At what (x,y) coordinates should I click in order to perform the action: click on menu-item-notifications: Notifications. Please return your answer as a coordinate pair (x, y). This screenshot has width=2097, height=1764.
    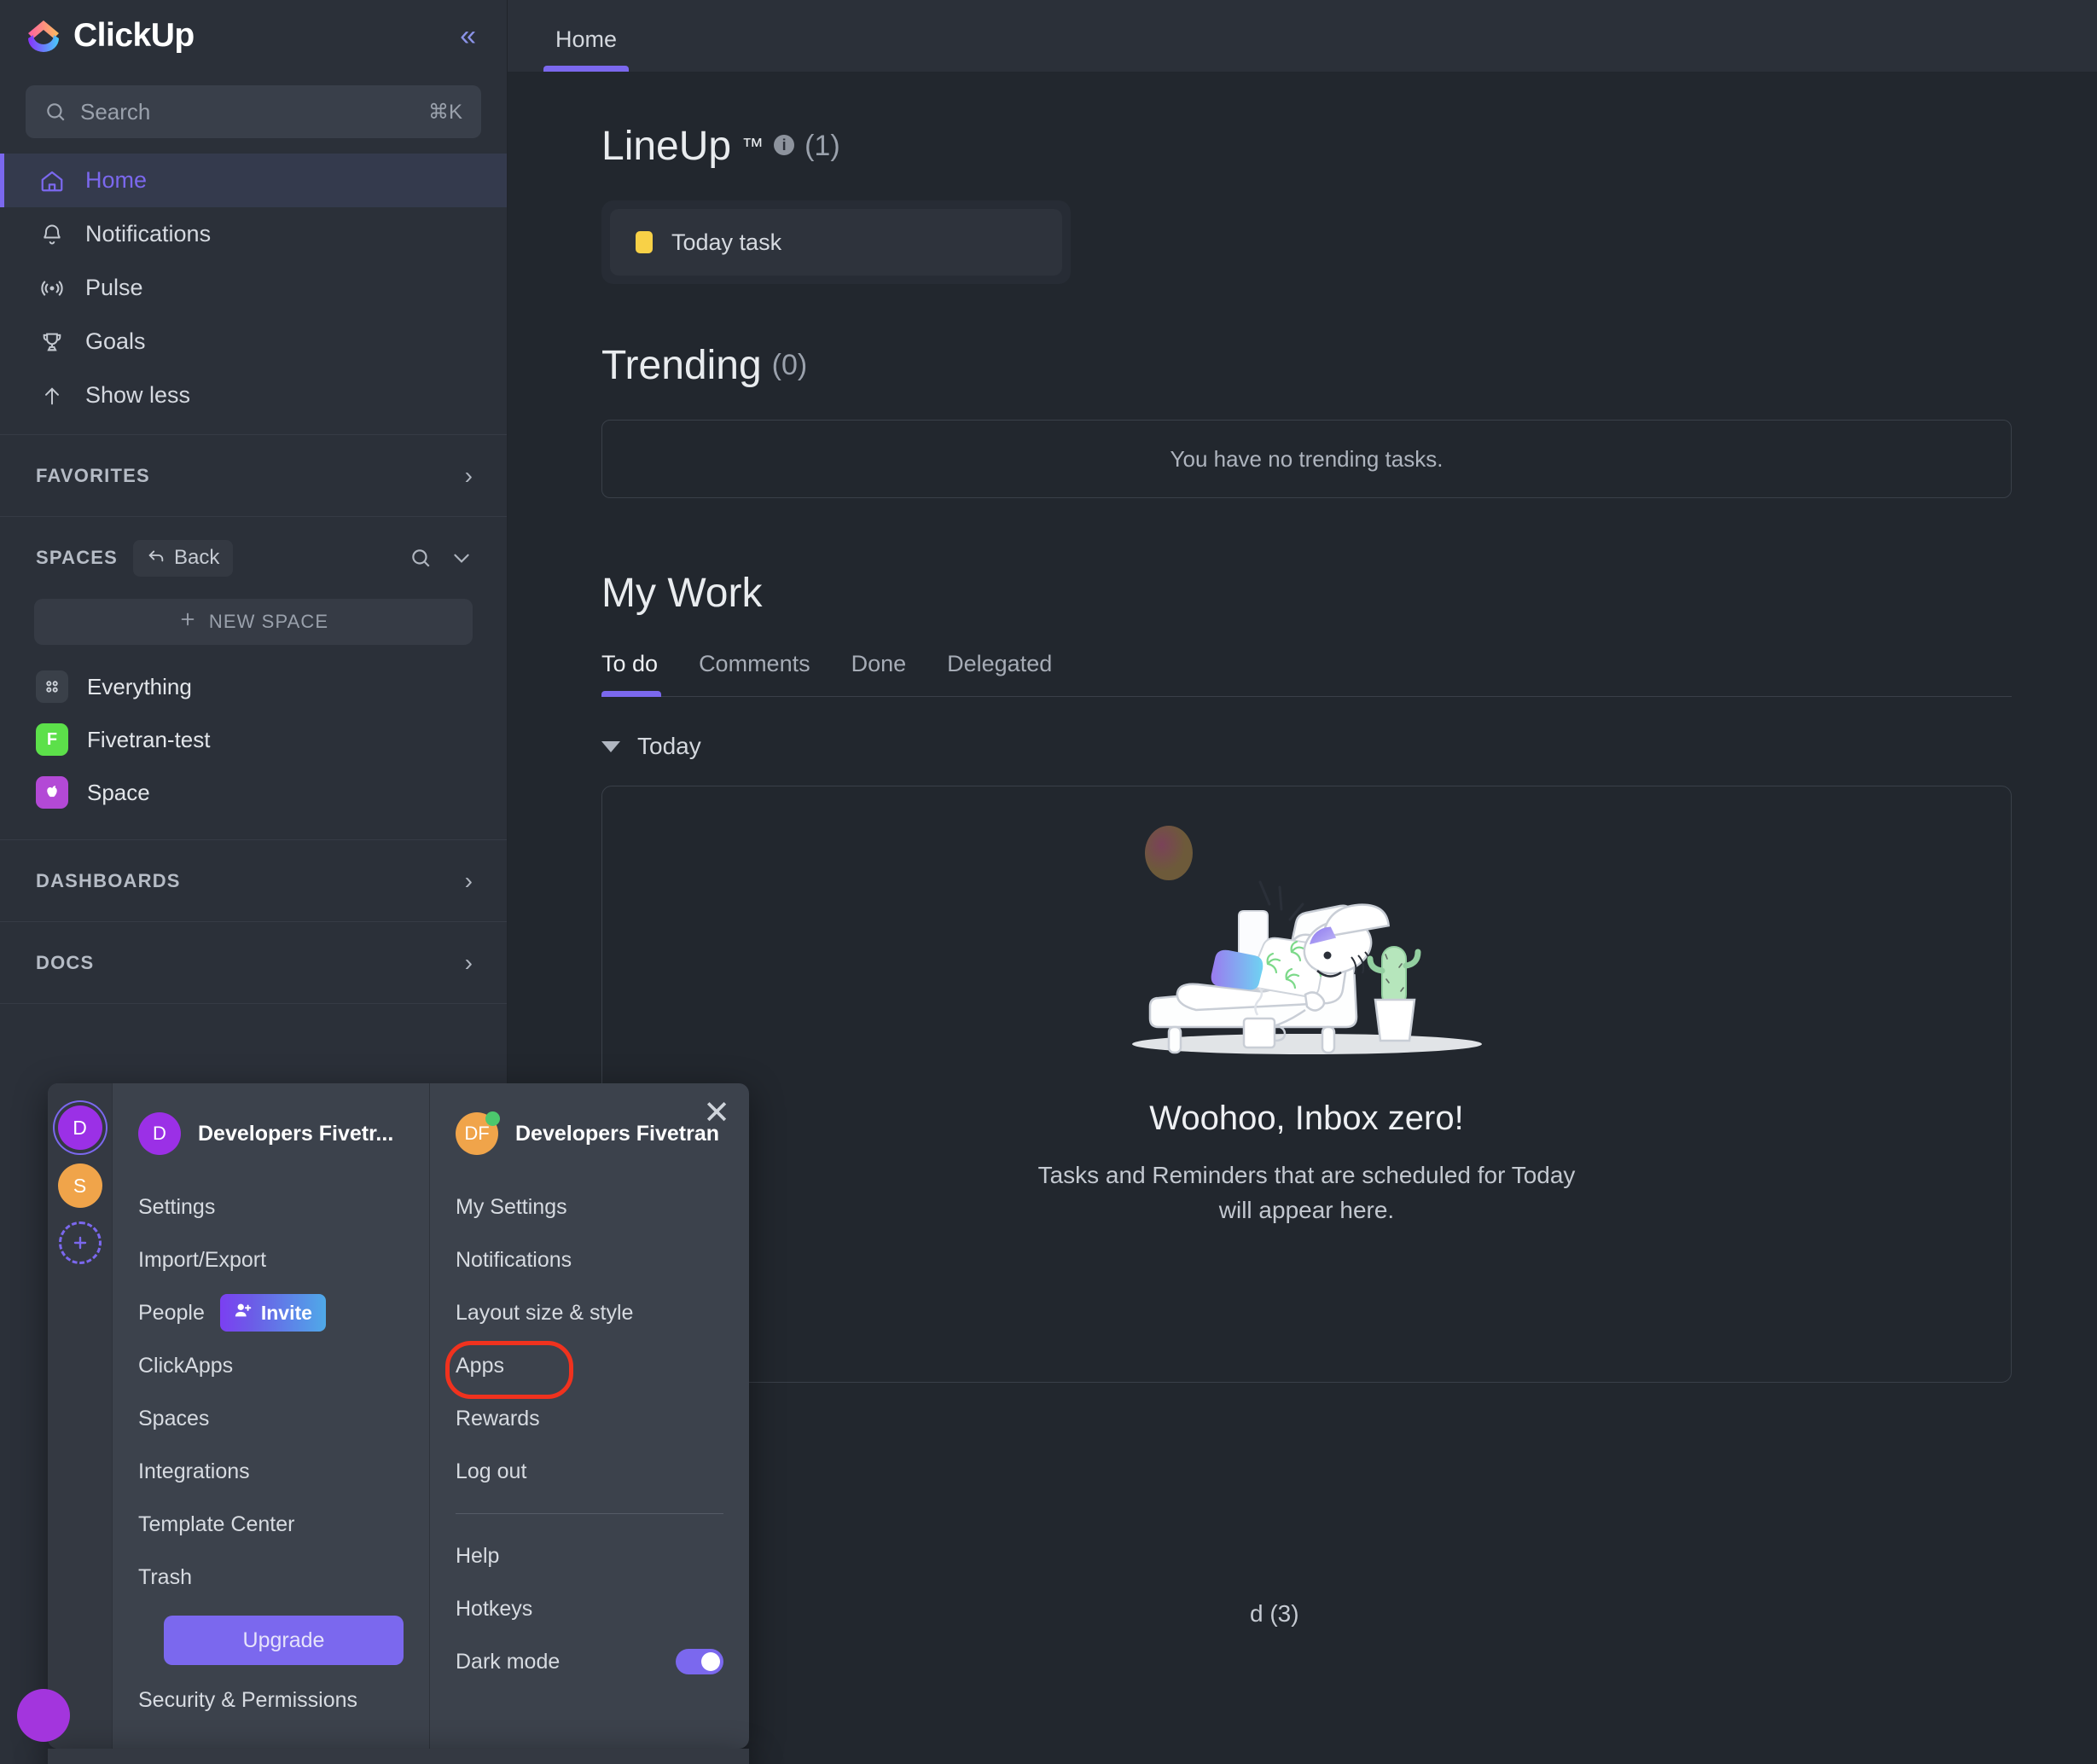
    Looking at the image, I should click on (589, 1259).